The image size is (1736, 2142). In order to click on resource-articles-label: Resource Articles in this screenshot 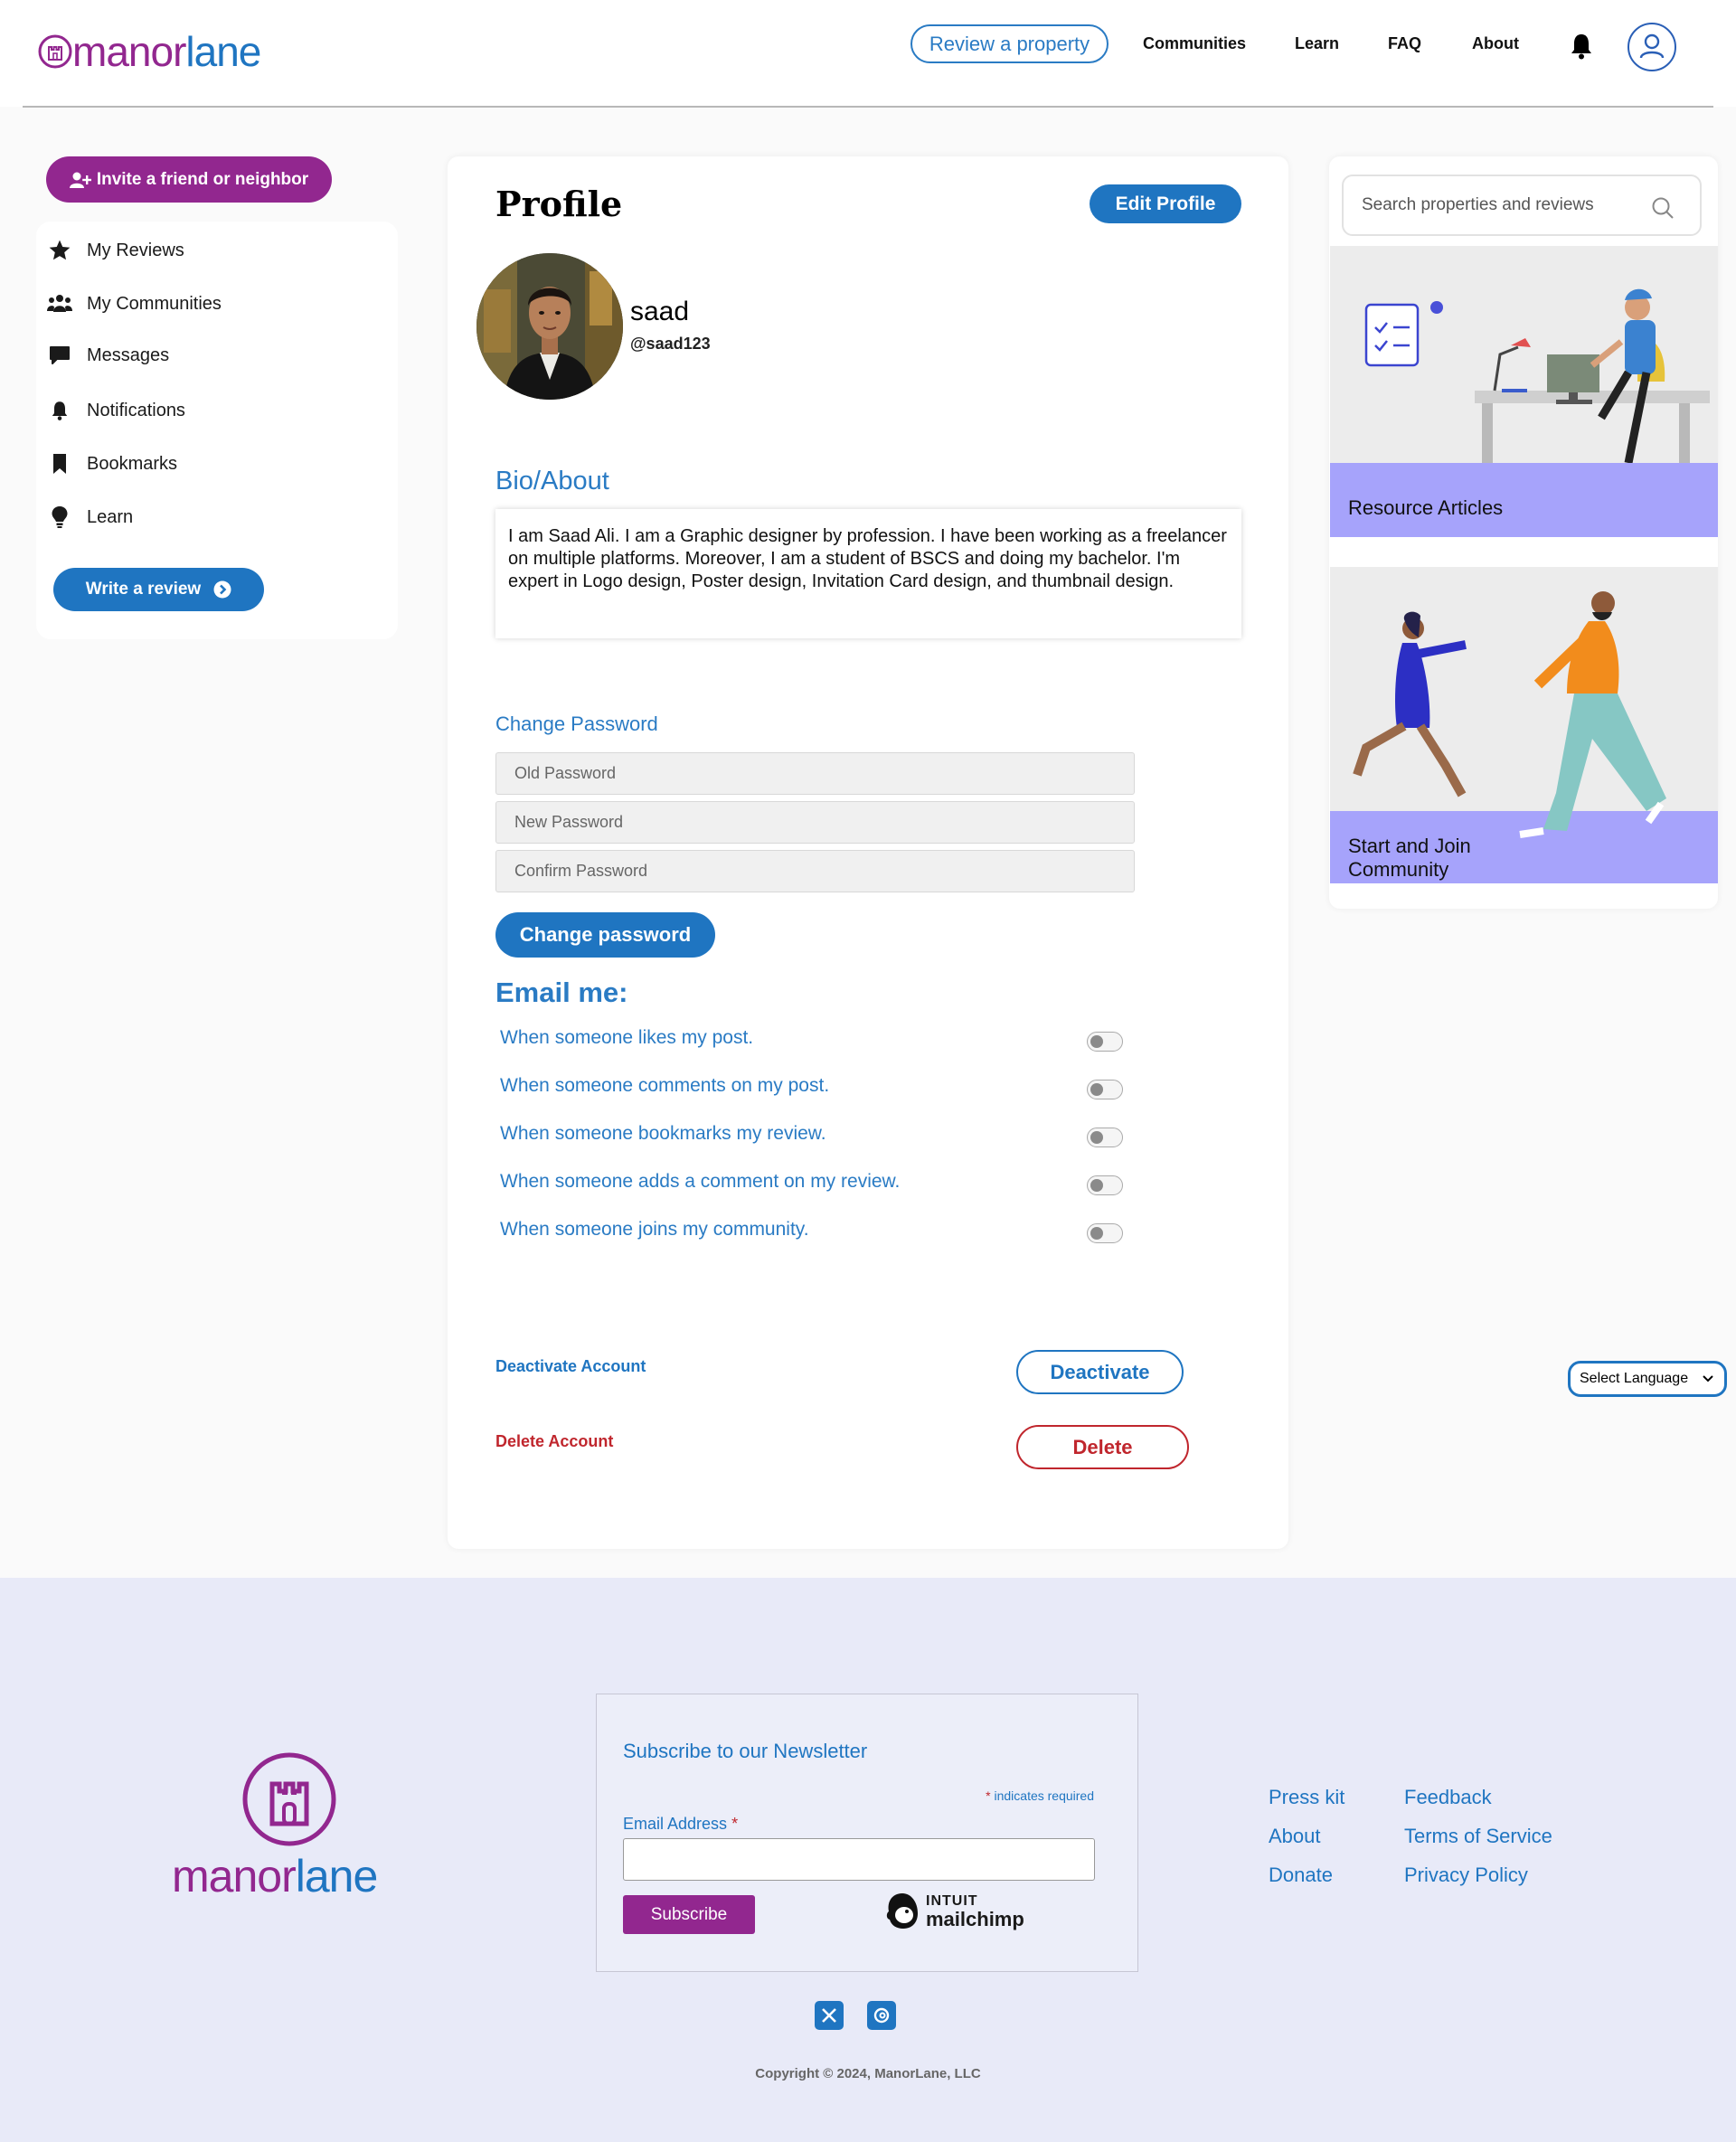, I will do `click(1426, 508)`.